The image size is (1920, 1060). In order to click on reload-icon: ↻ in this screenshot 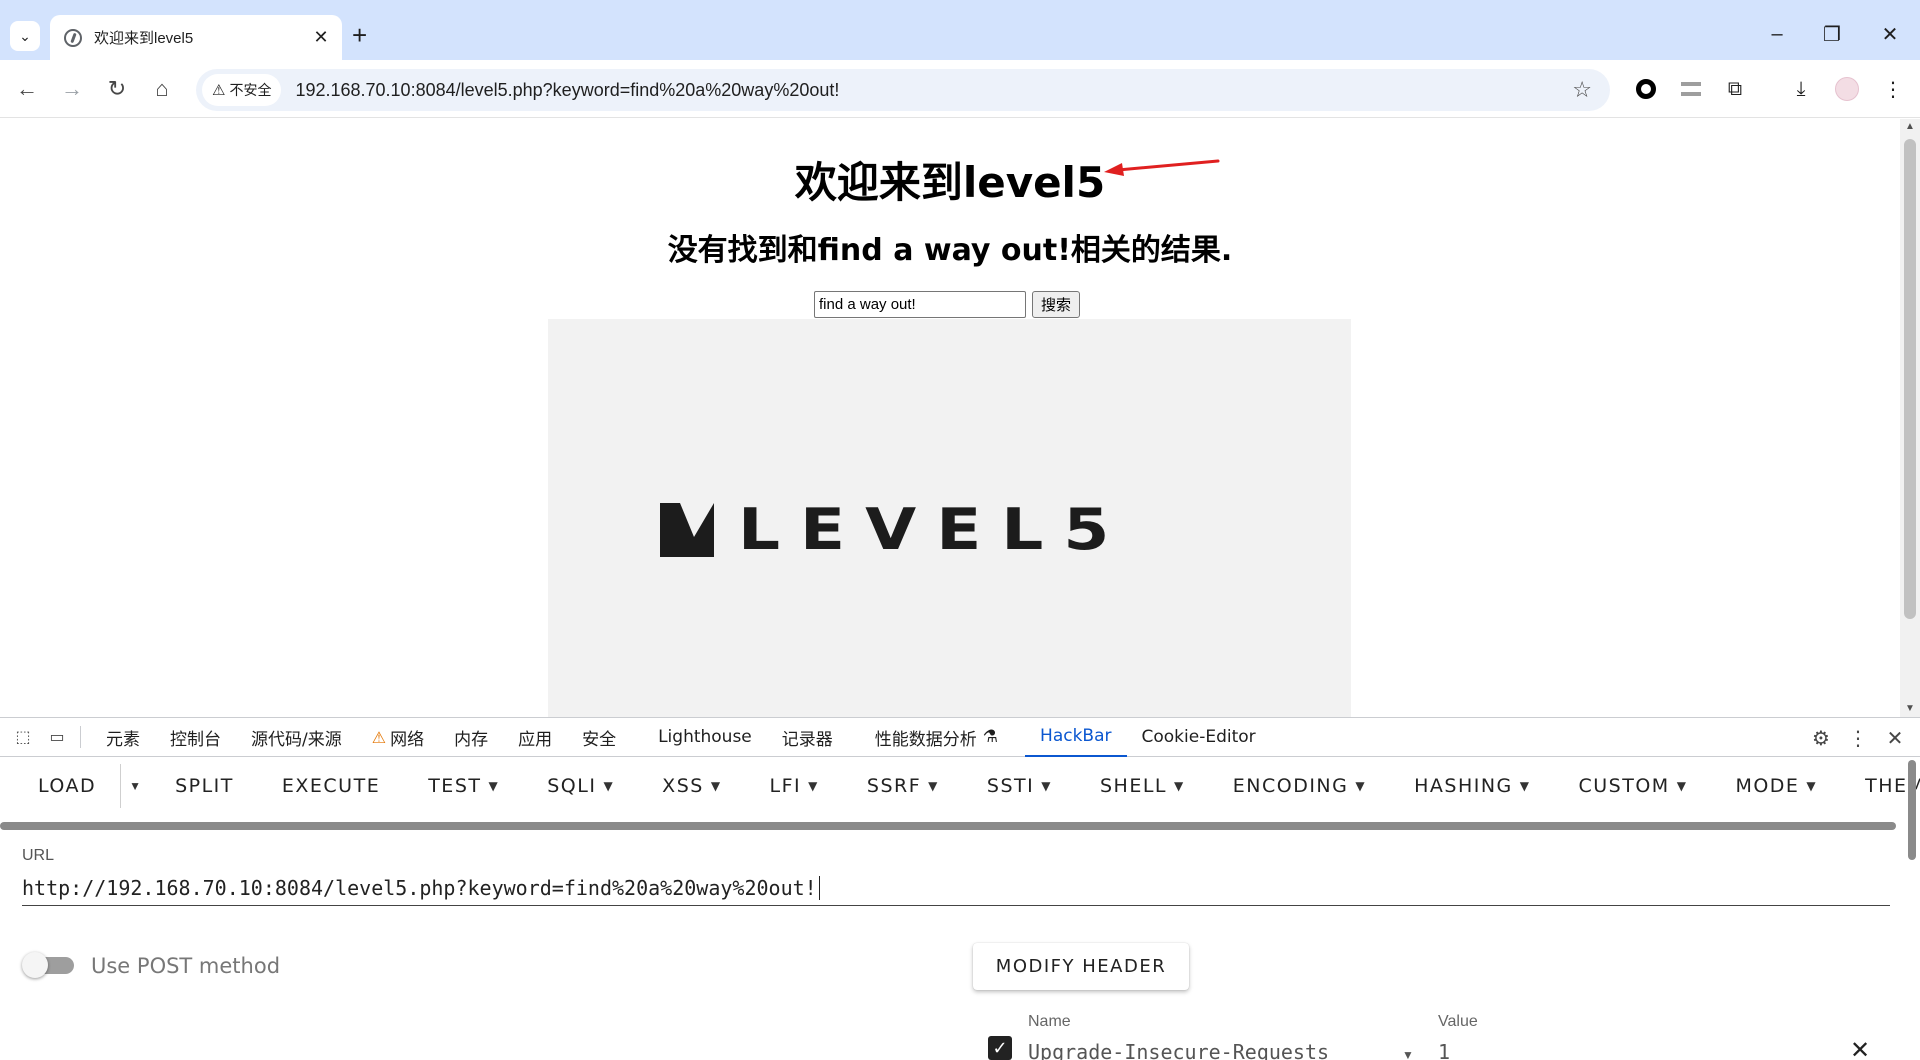, I will do `click(117, 89)`.